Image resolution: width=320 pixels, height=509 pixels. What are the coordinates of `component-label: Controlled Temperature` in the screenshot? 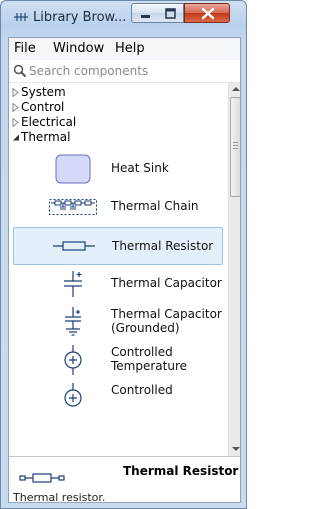 It's located at (149, 359).